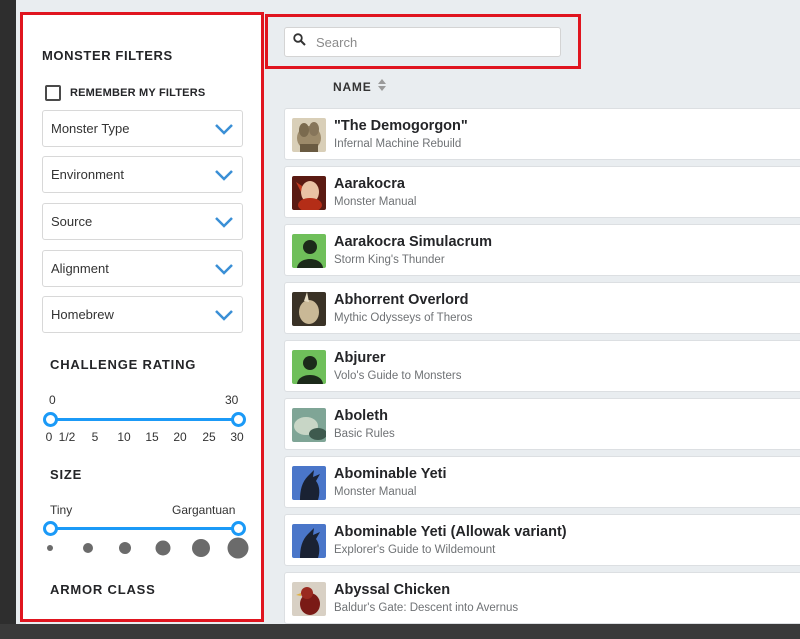 The height and width of the screenshot is (639, 800). I want to click on aboleth-avatar, so click(309, 425).